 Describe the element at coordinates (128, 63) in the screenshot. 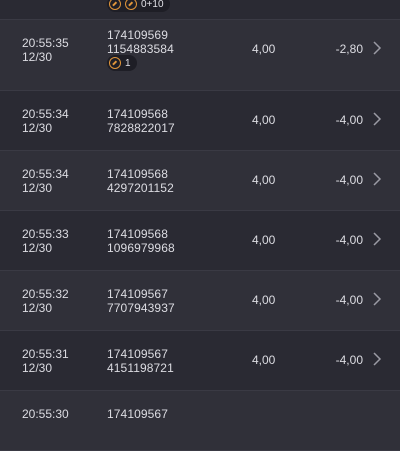

I see `bonus-chip-label: 1` at that location.